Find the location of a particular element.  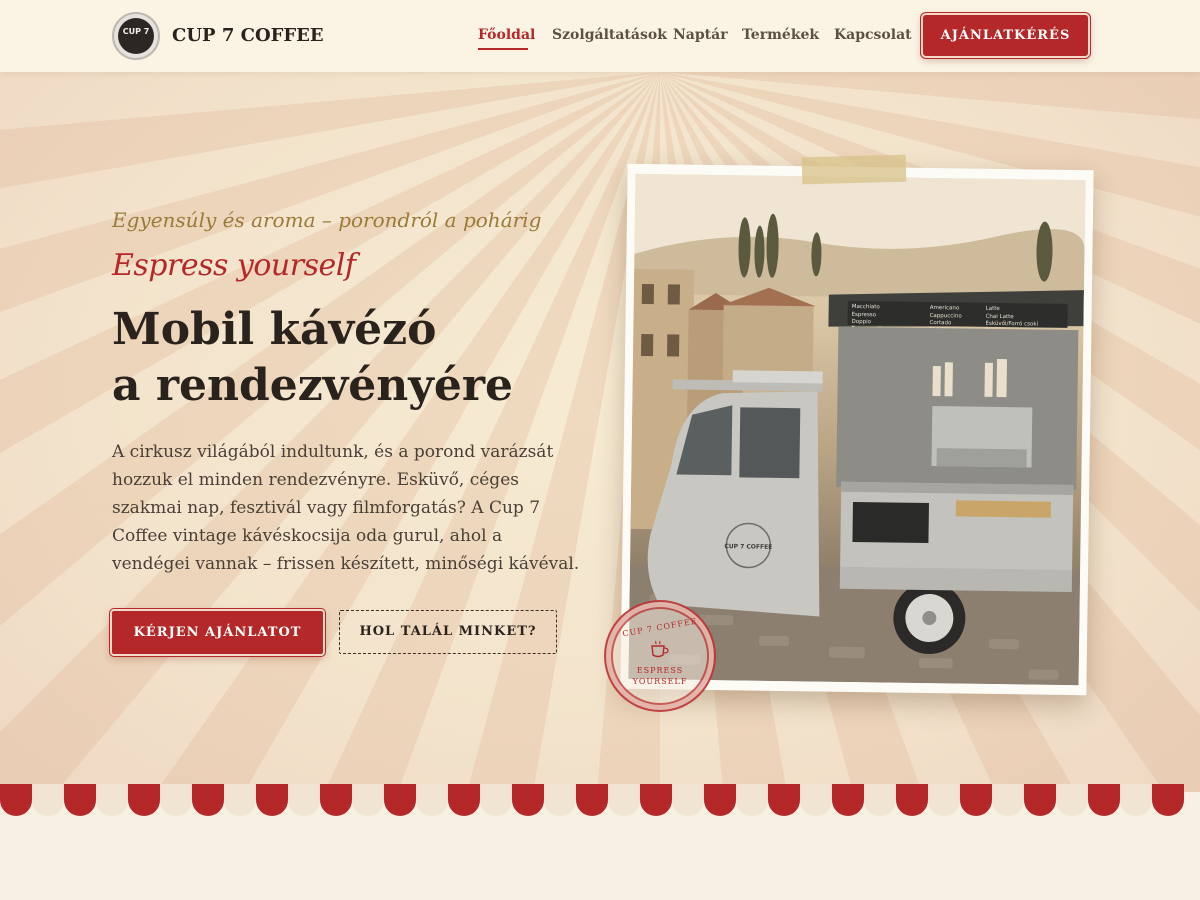

truck-menu-item: Latte is located at coordinates (993, 309).